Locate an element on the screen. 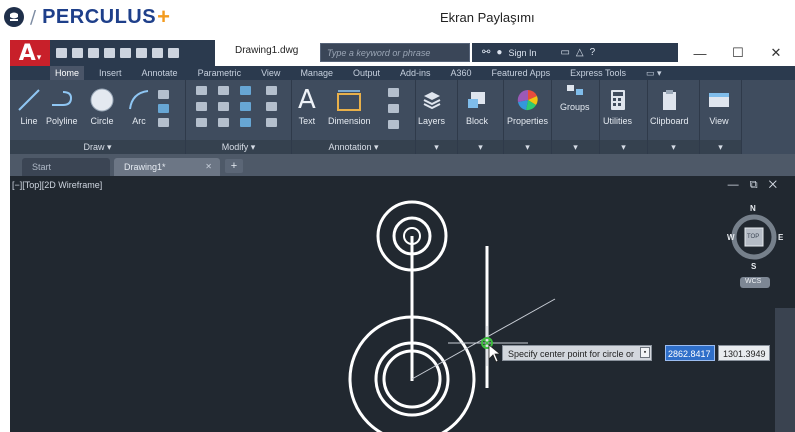 The image size is (795, 432). ucs-label: WCS is located at coordinates (753, 281).